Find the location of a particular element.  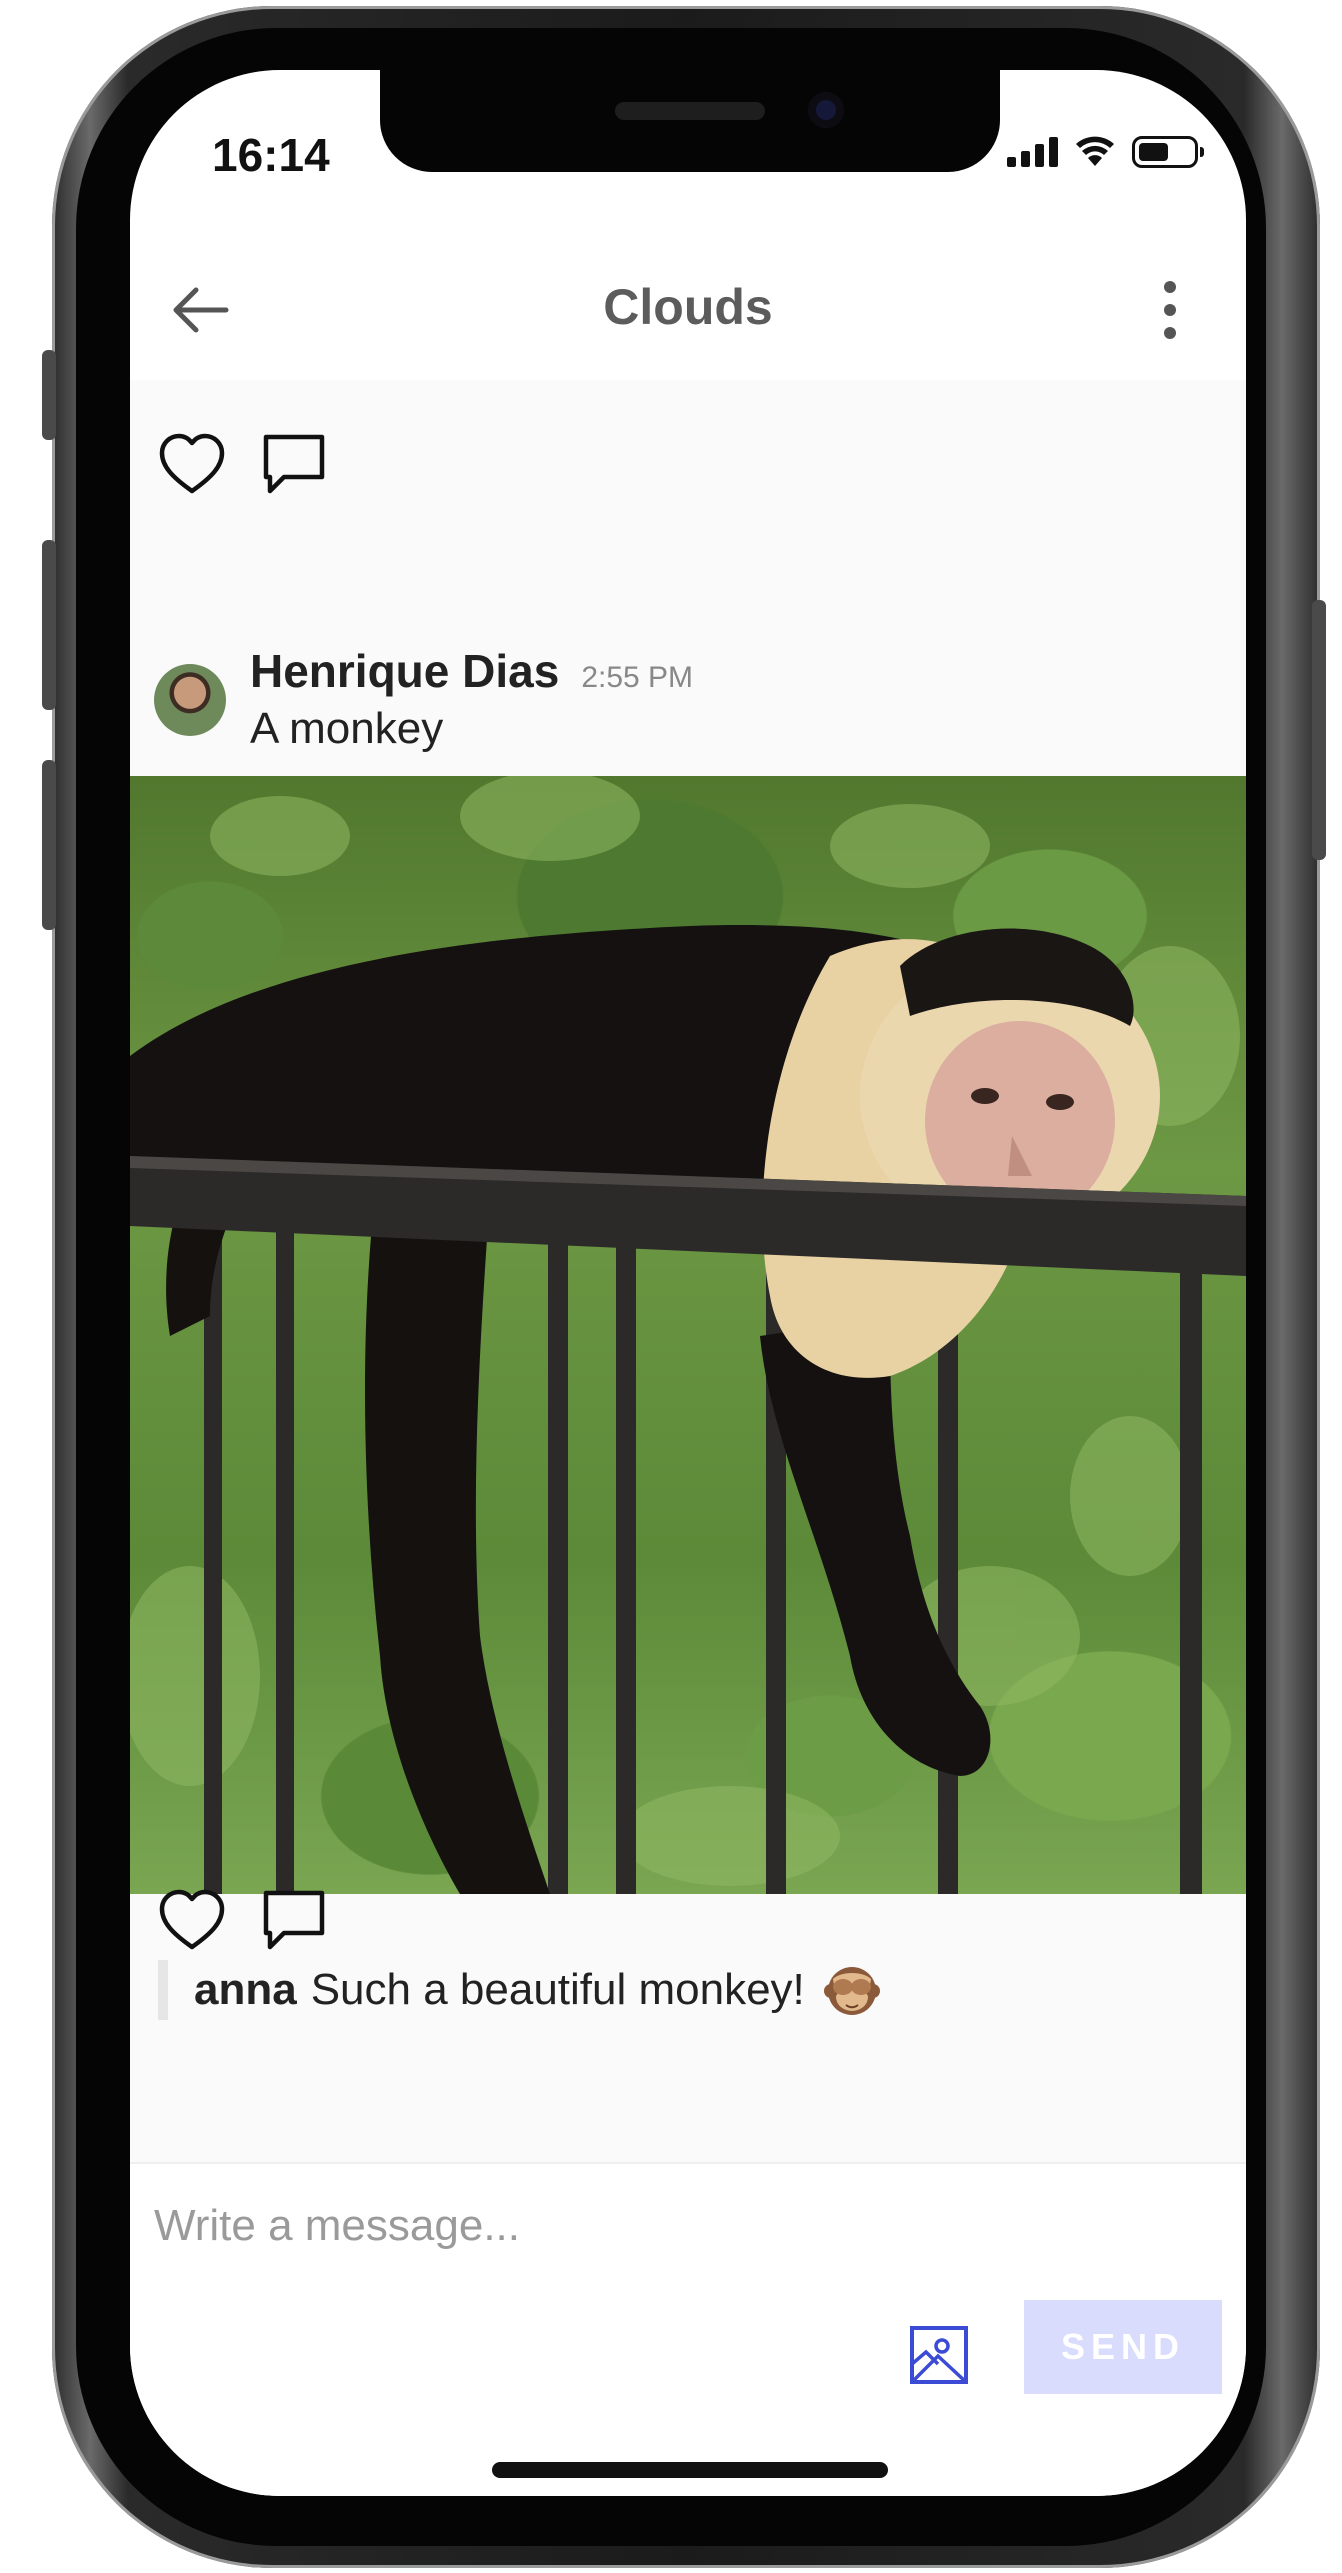

power-button is located at coordinates (1319, 730).